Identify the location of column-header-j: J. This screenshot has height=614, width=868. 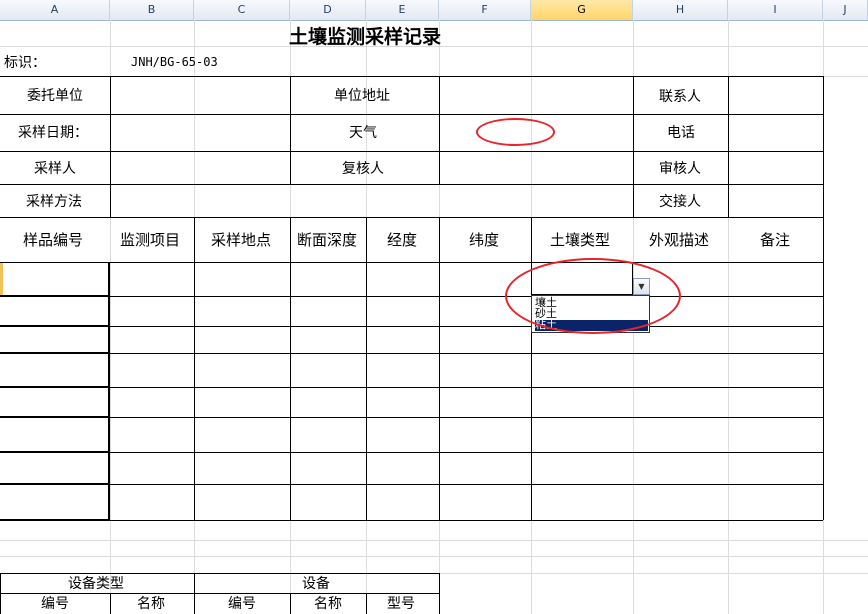
(845, 10).